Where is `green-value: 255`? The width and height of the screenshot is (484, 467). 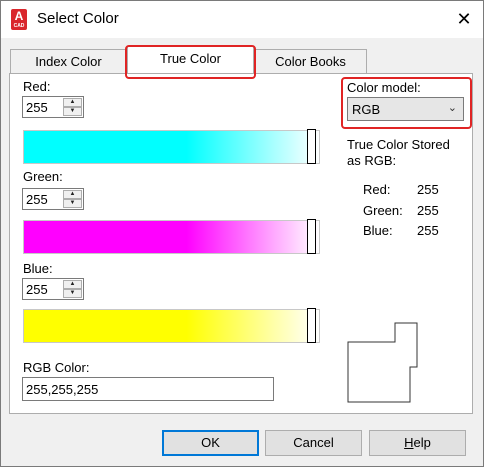
green-value: 255 is located at coordinates (37, 199).